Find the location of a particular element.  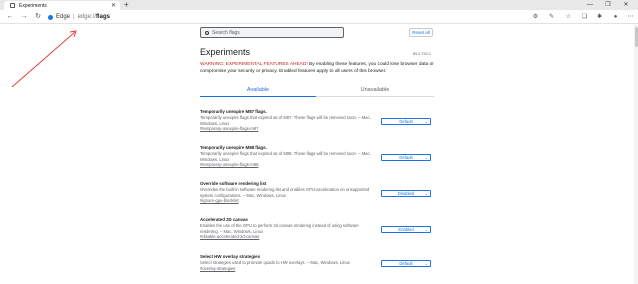

address-bar: Edge | edge:// flags is located at coordinates (281, 17).